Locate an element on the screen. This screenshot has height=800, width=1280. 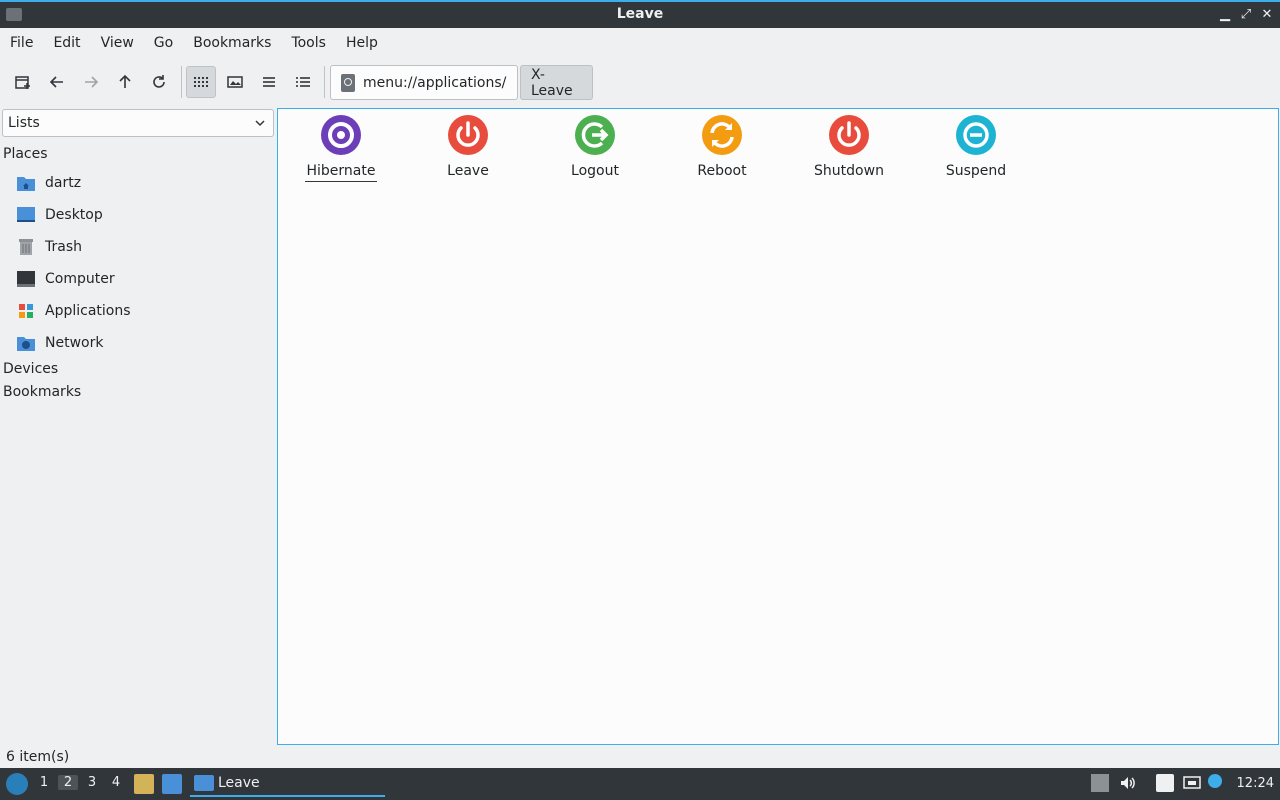
status-text: 6 item(s) is located at coordinates (38, 757).